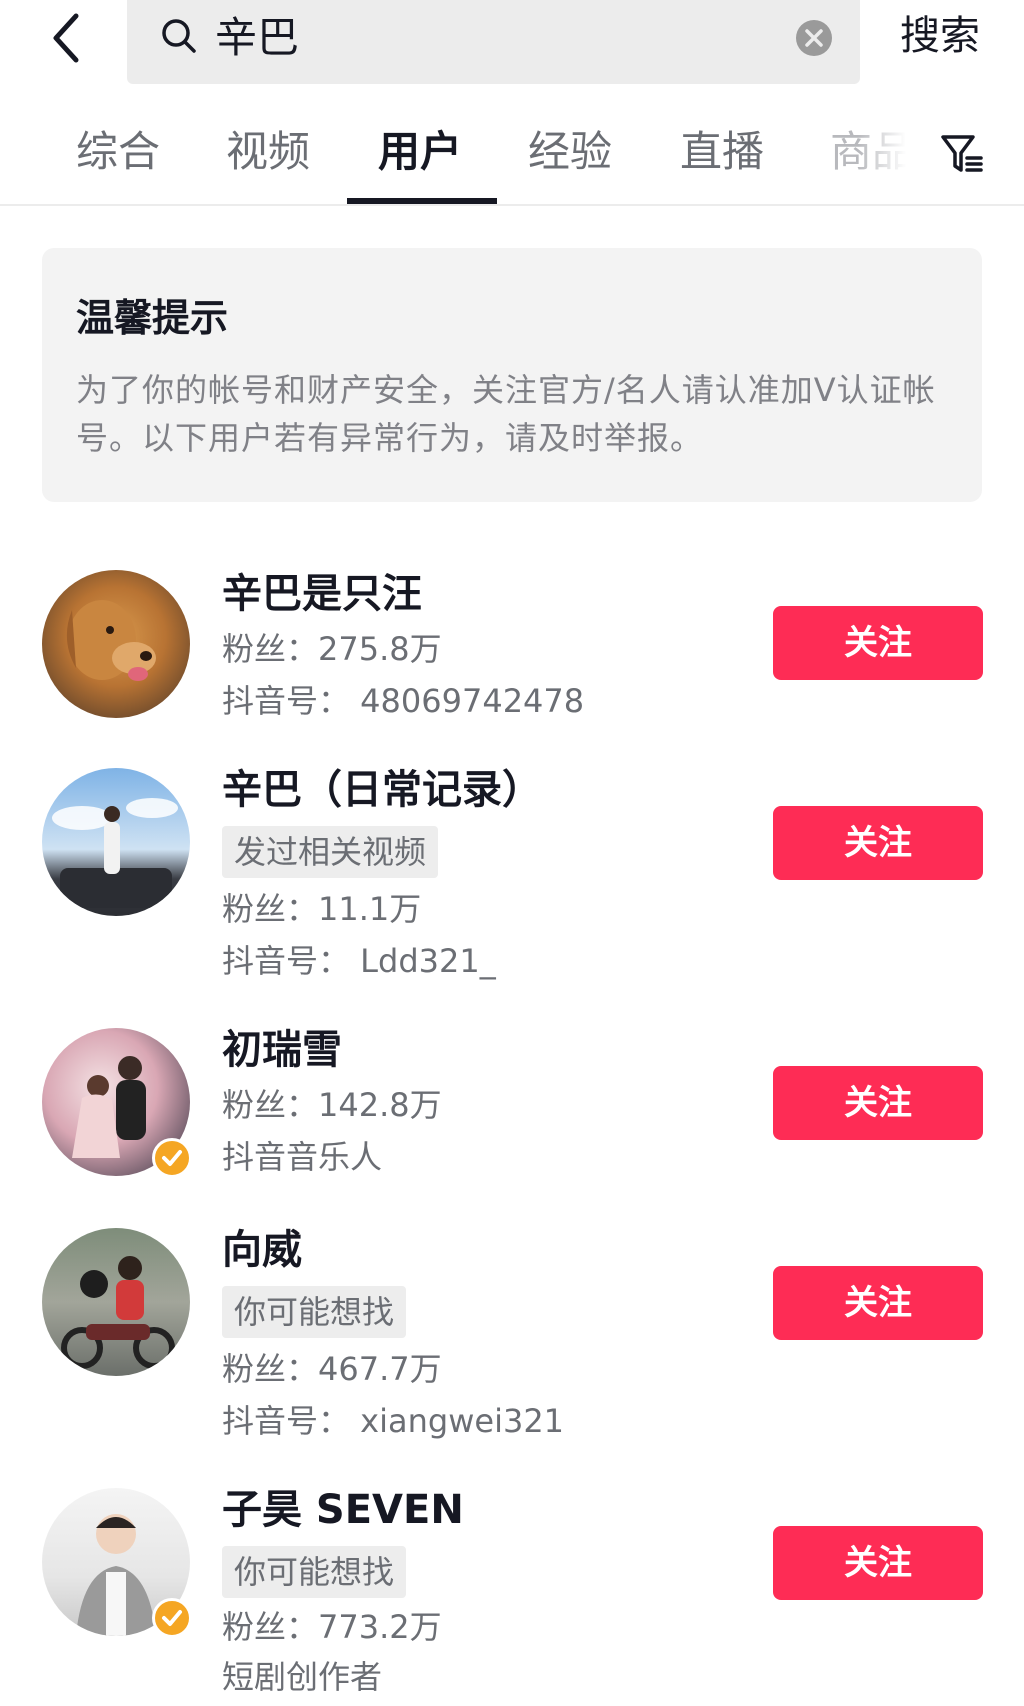 This screenshot has height=1706, width=1024. What do you see at coordinates (69, 38) in the screenshot?
I see `back-icon` at bounding box center [69, 38].